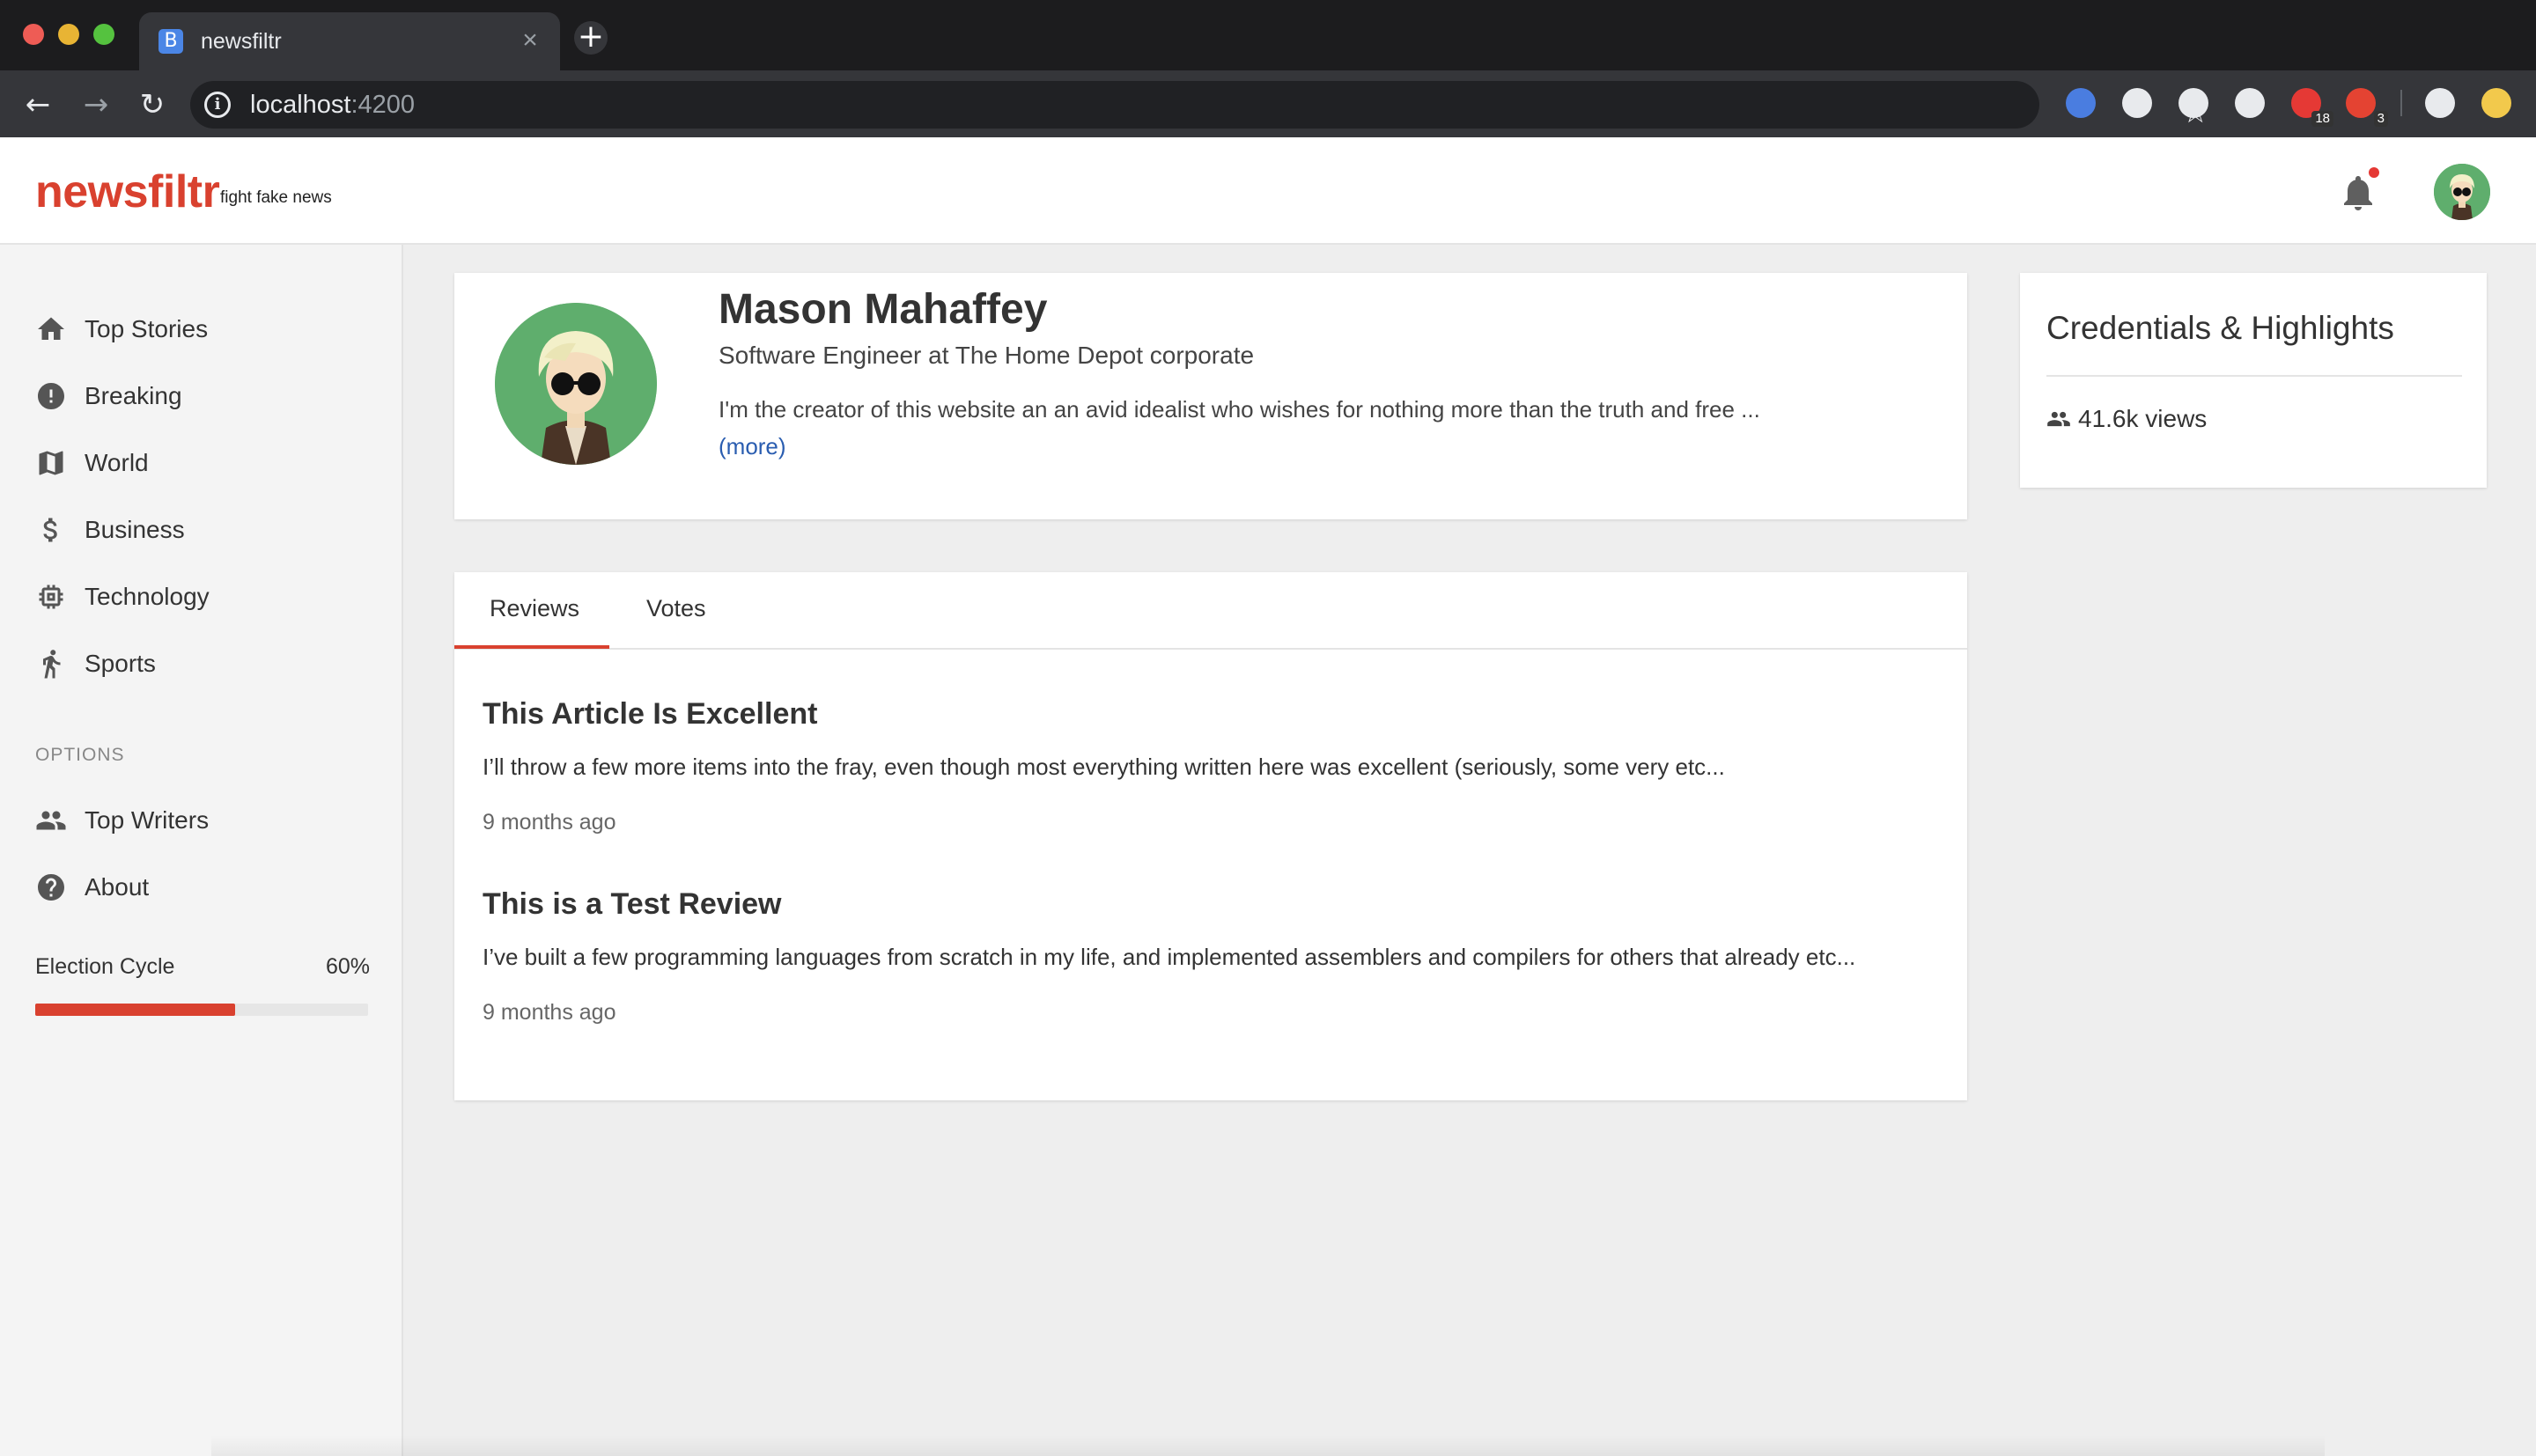 The image size is (2536, 1456). Describe the element at coordinates (349, 41) in the screenshot. I see `browser-tab: B newsfiltr ×` at that location.